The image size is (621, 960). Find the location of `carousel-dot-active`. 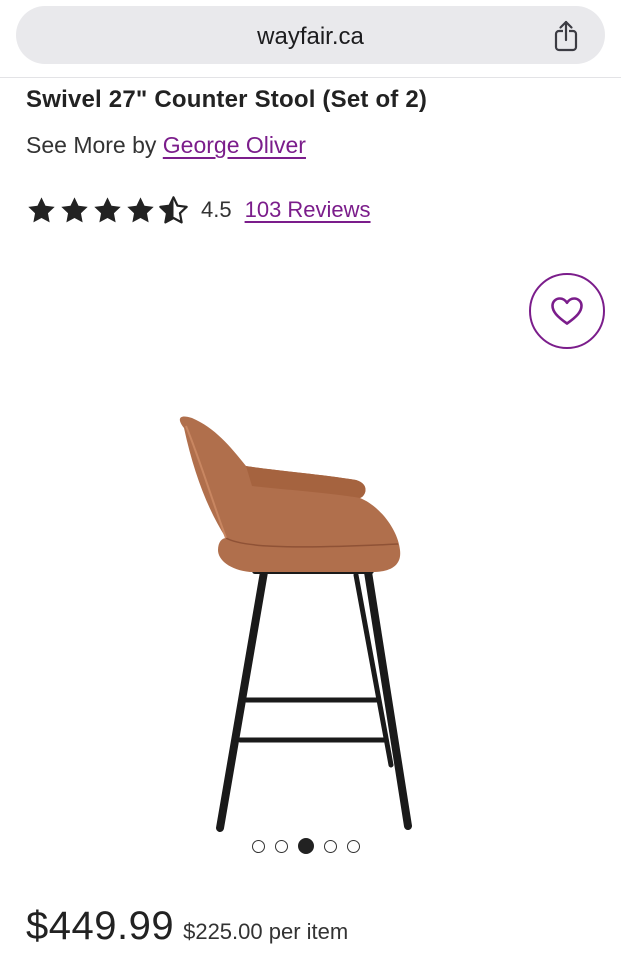

carousel-dot-active is located at coordinates (306, 846).